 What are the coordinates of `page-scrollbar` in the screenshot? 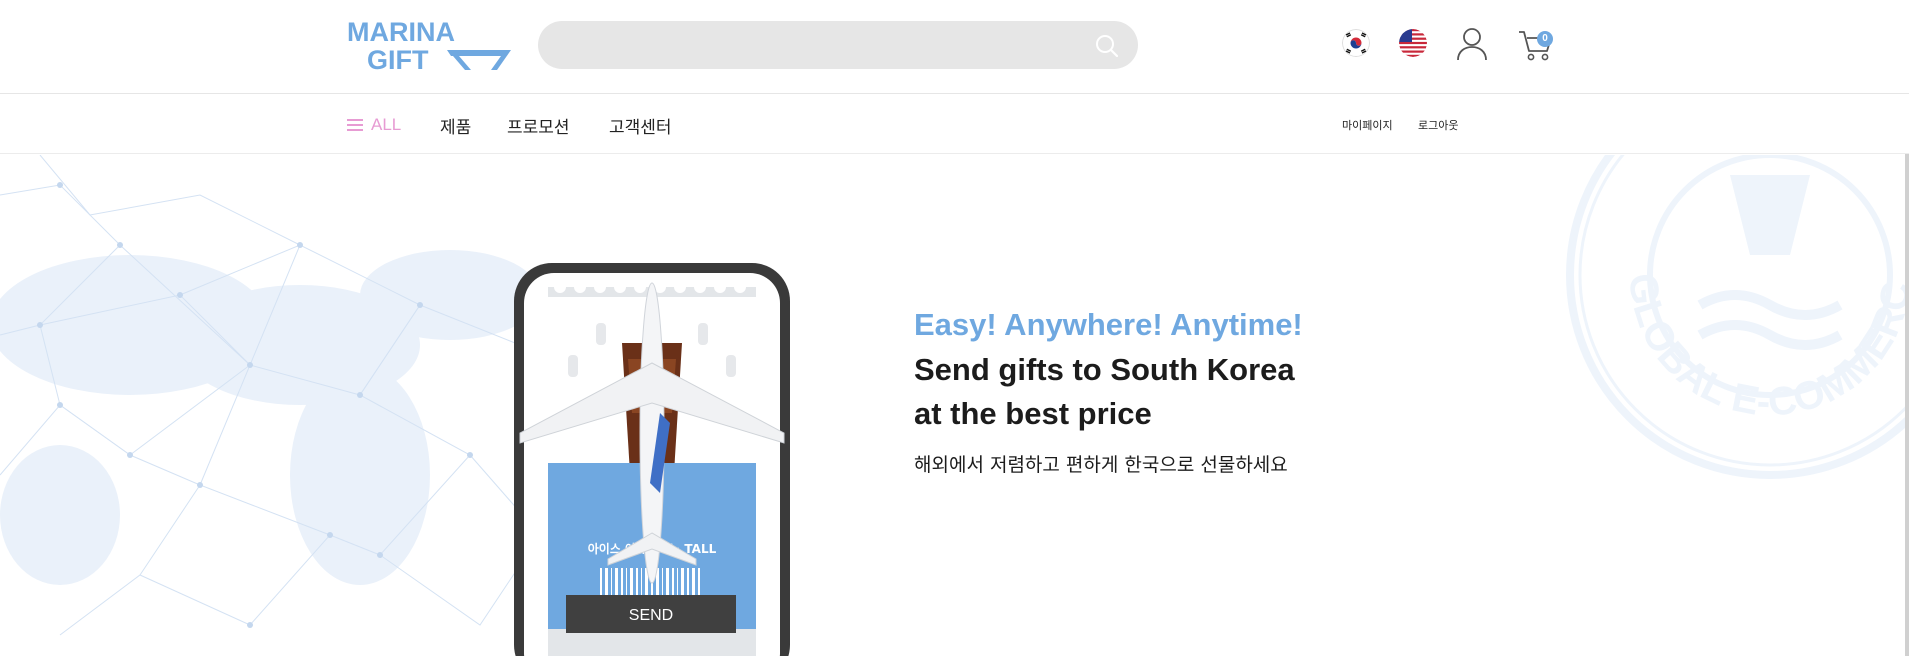 It's located at (1907, 405).